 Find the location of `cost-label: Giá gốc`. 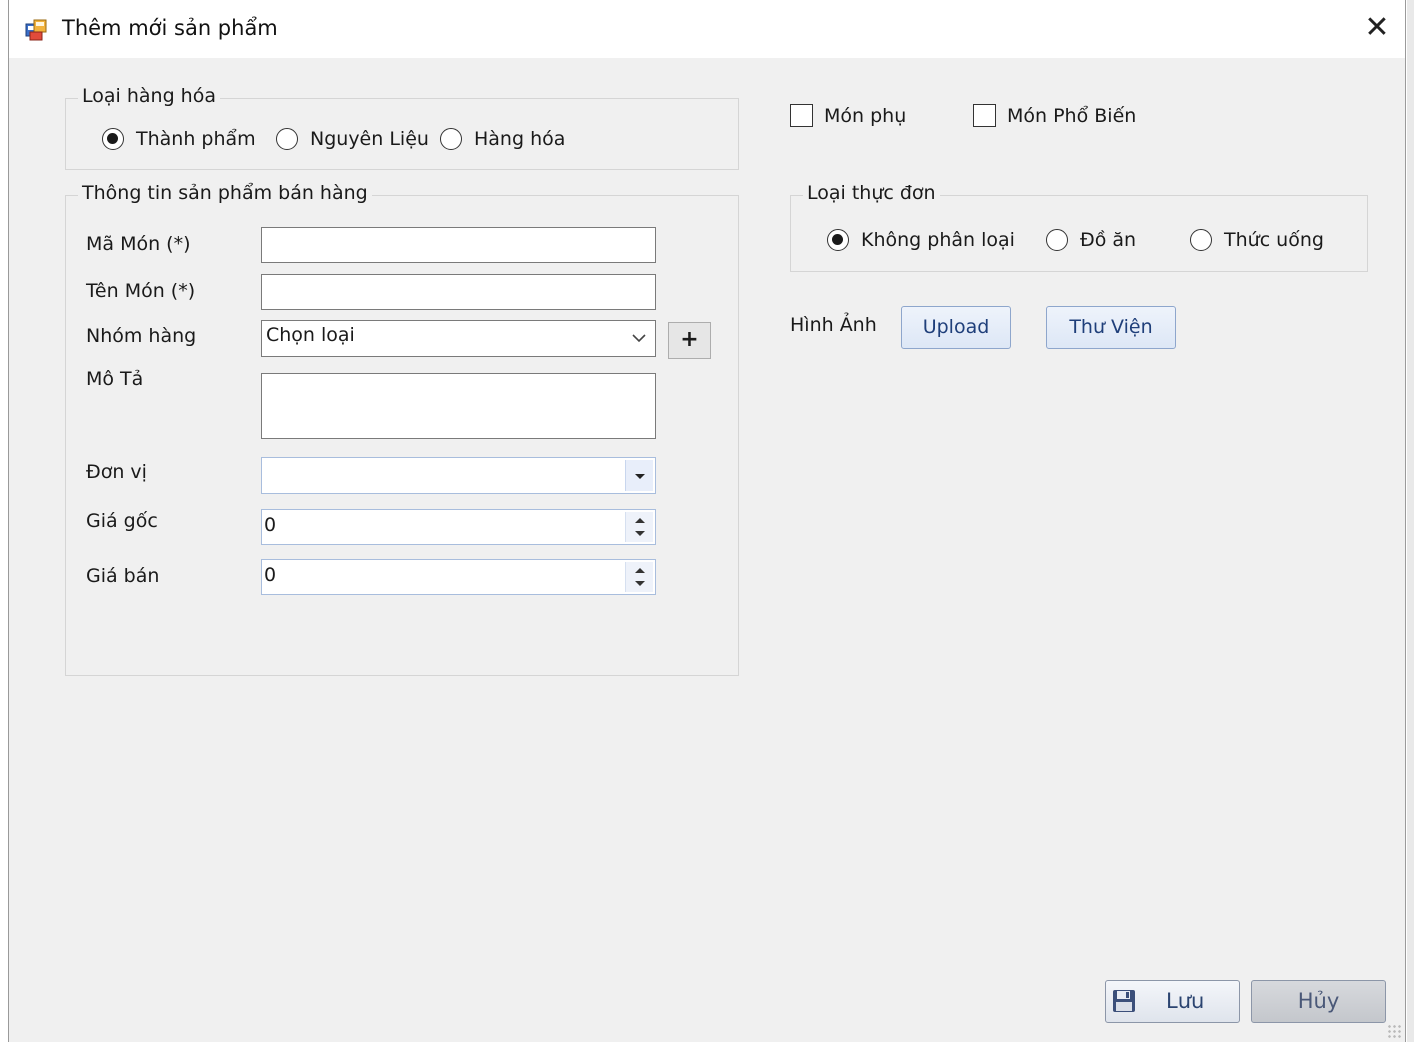

cost-label: Giá gốc is located at coordinates (122, 521).